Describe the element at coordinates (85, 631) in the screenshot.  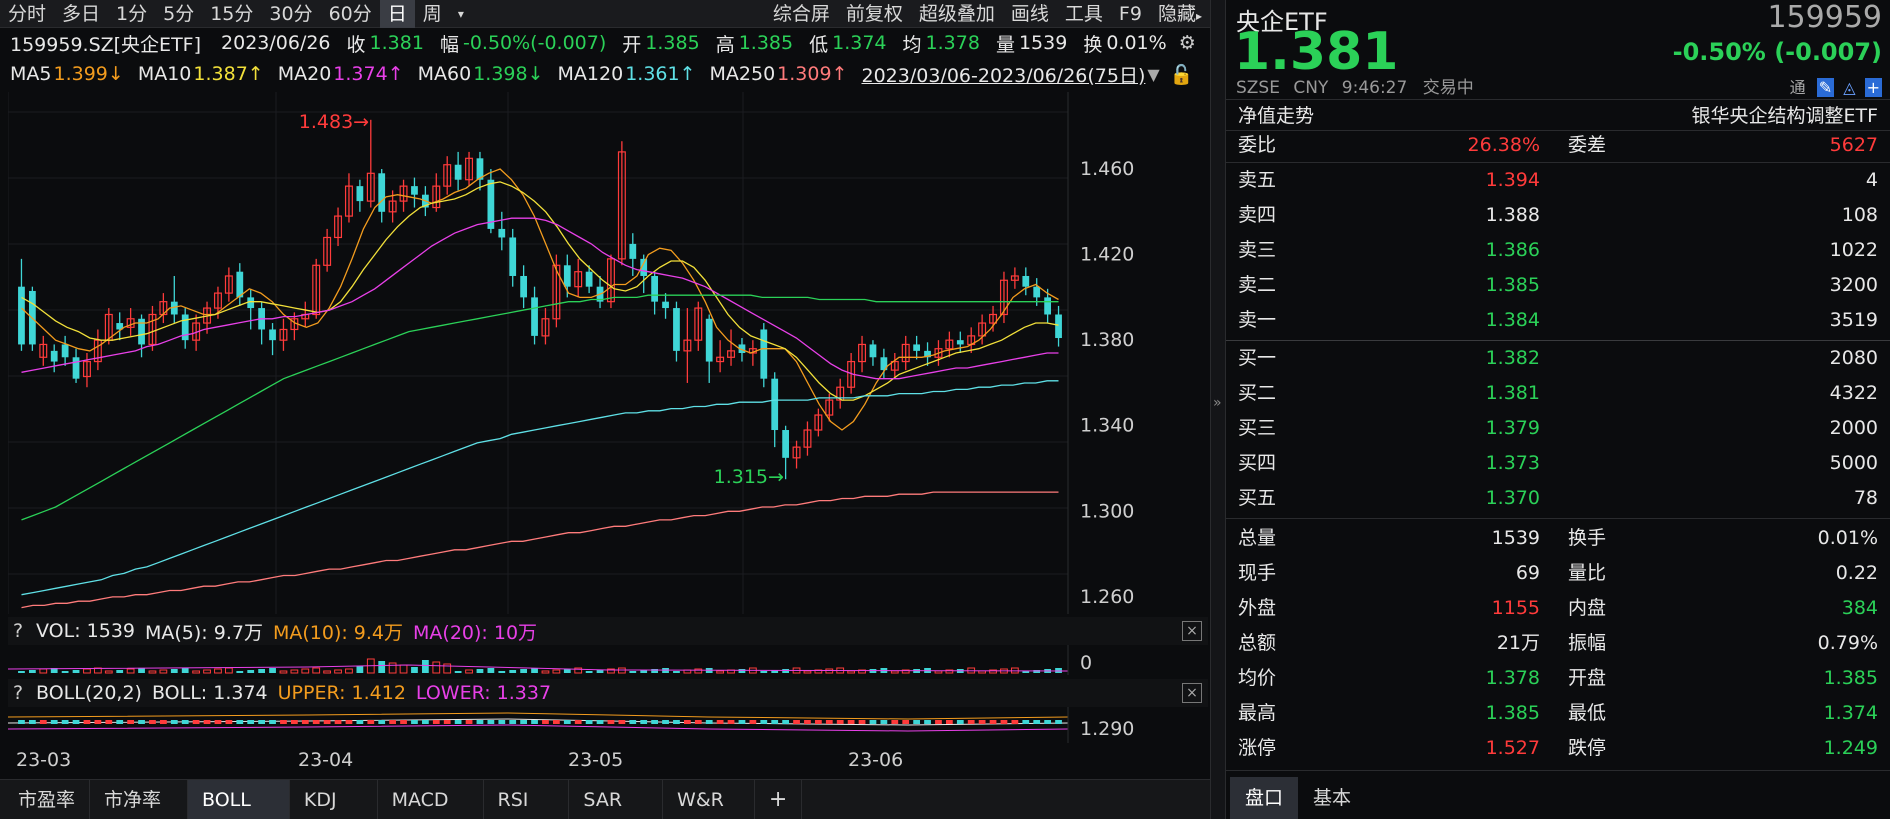
I see `vol-current: VOL: 1539` at that location.